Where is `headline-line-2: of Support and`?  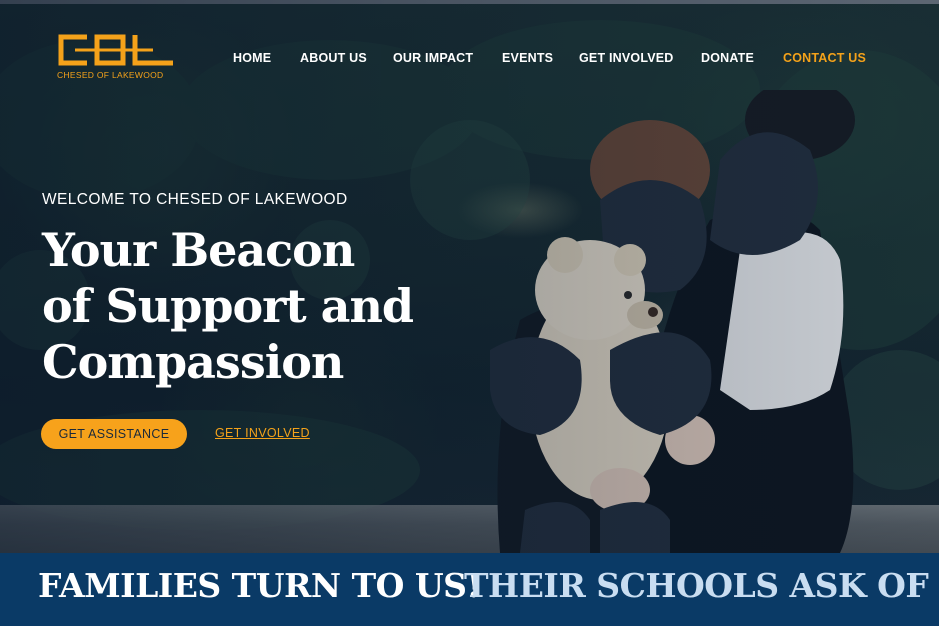 headline-line-2: of Support and is located at coordinates (228, 306).